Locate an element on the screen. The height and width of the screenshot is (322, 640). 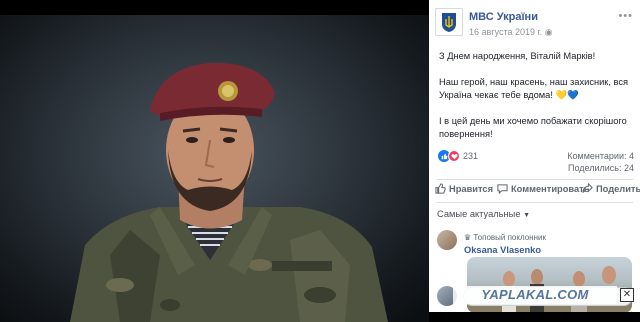
like-button: Нравится is located at coordinates (464, 188).